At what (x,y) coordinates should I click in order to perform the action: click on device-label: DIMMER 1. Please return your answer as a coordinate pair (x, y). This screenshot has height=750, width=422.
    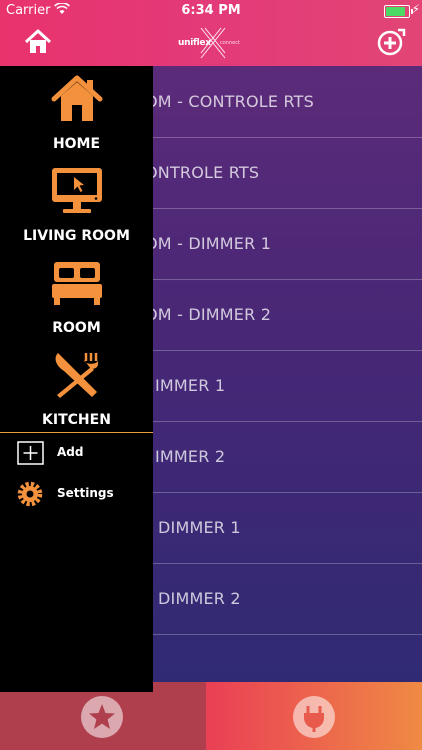
    Looking at the image, I should click on (199, 527).